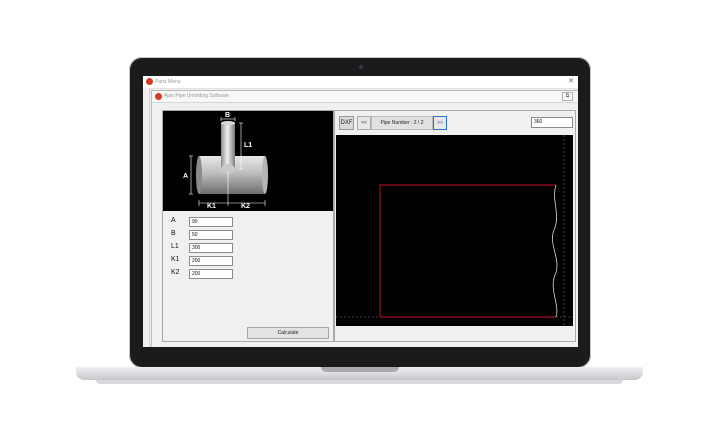 The height and width of the screenshot is (432, 720). Describe the element at coordinates (175, 259) in the screenshot. I see `field-k1-label: K1` at that location.